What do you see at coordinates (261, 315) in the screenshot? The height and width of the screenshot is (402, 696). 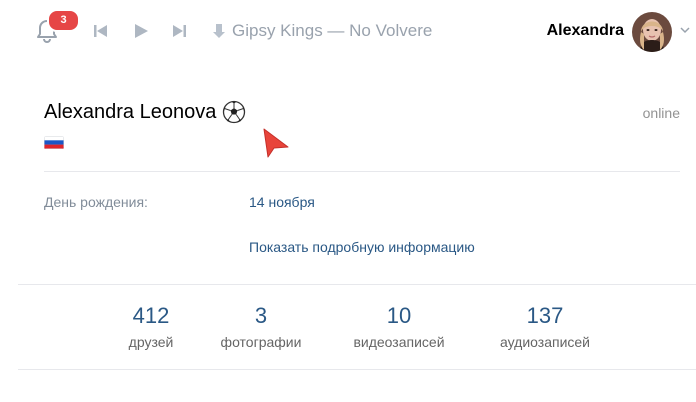 I see `counter-value: 3` at bounding box center [261, 315].